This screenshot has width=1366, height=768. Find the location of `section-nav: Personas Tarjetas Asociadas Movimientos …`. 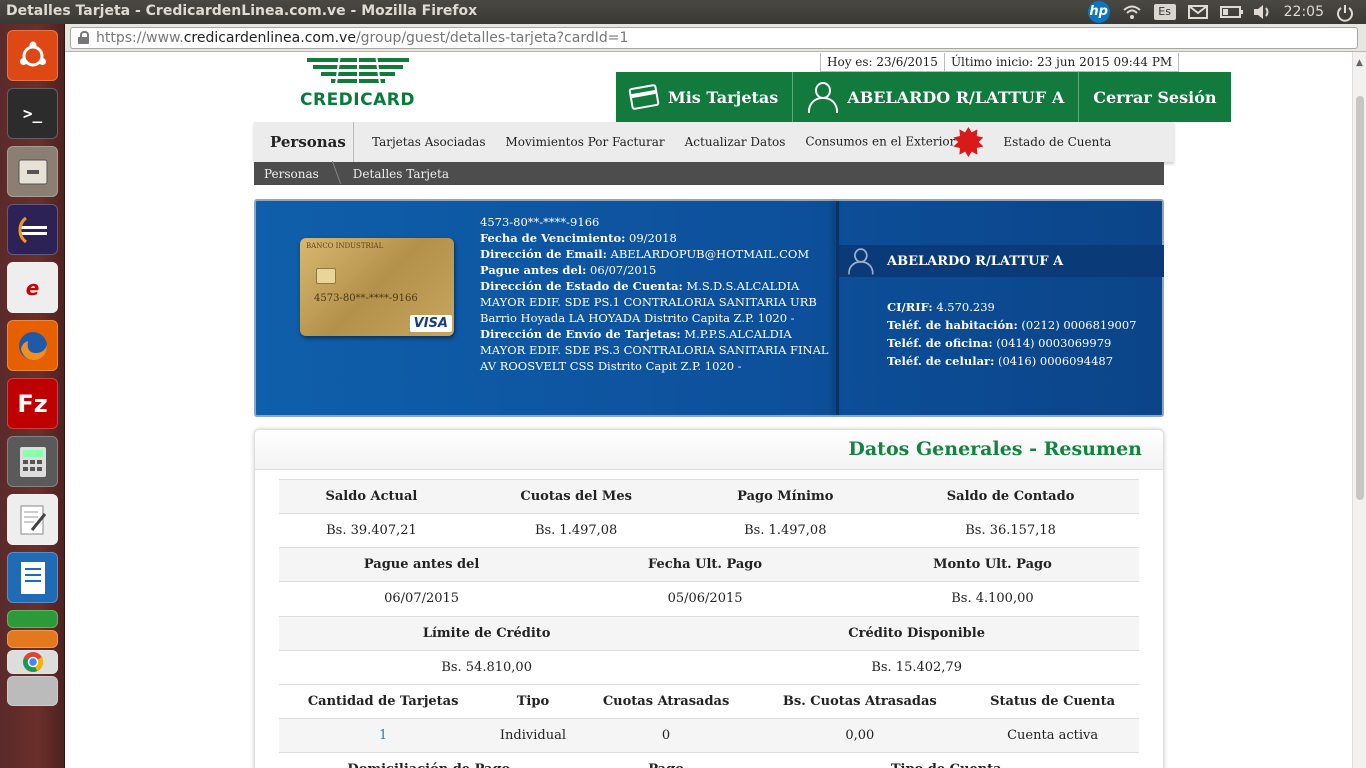

section-nav: Personas Tarjetas Asociadas Movimientos … is located at coordinates (714, 142).